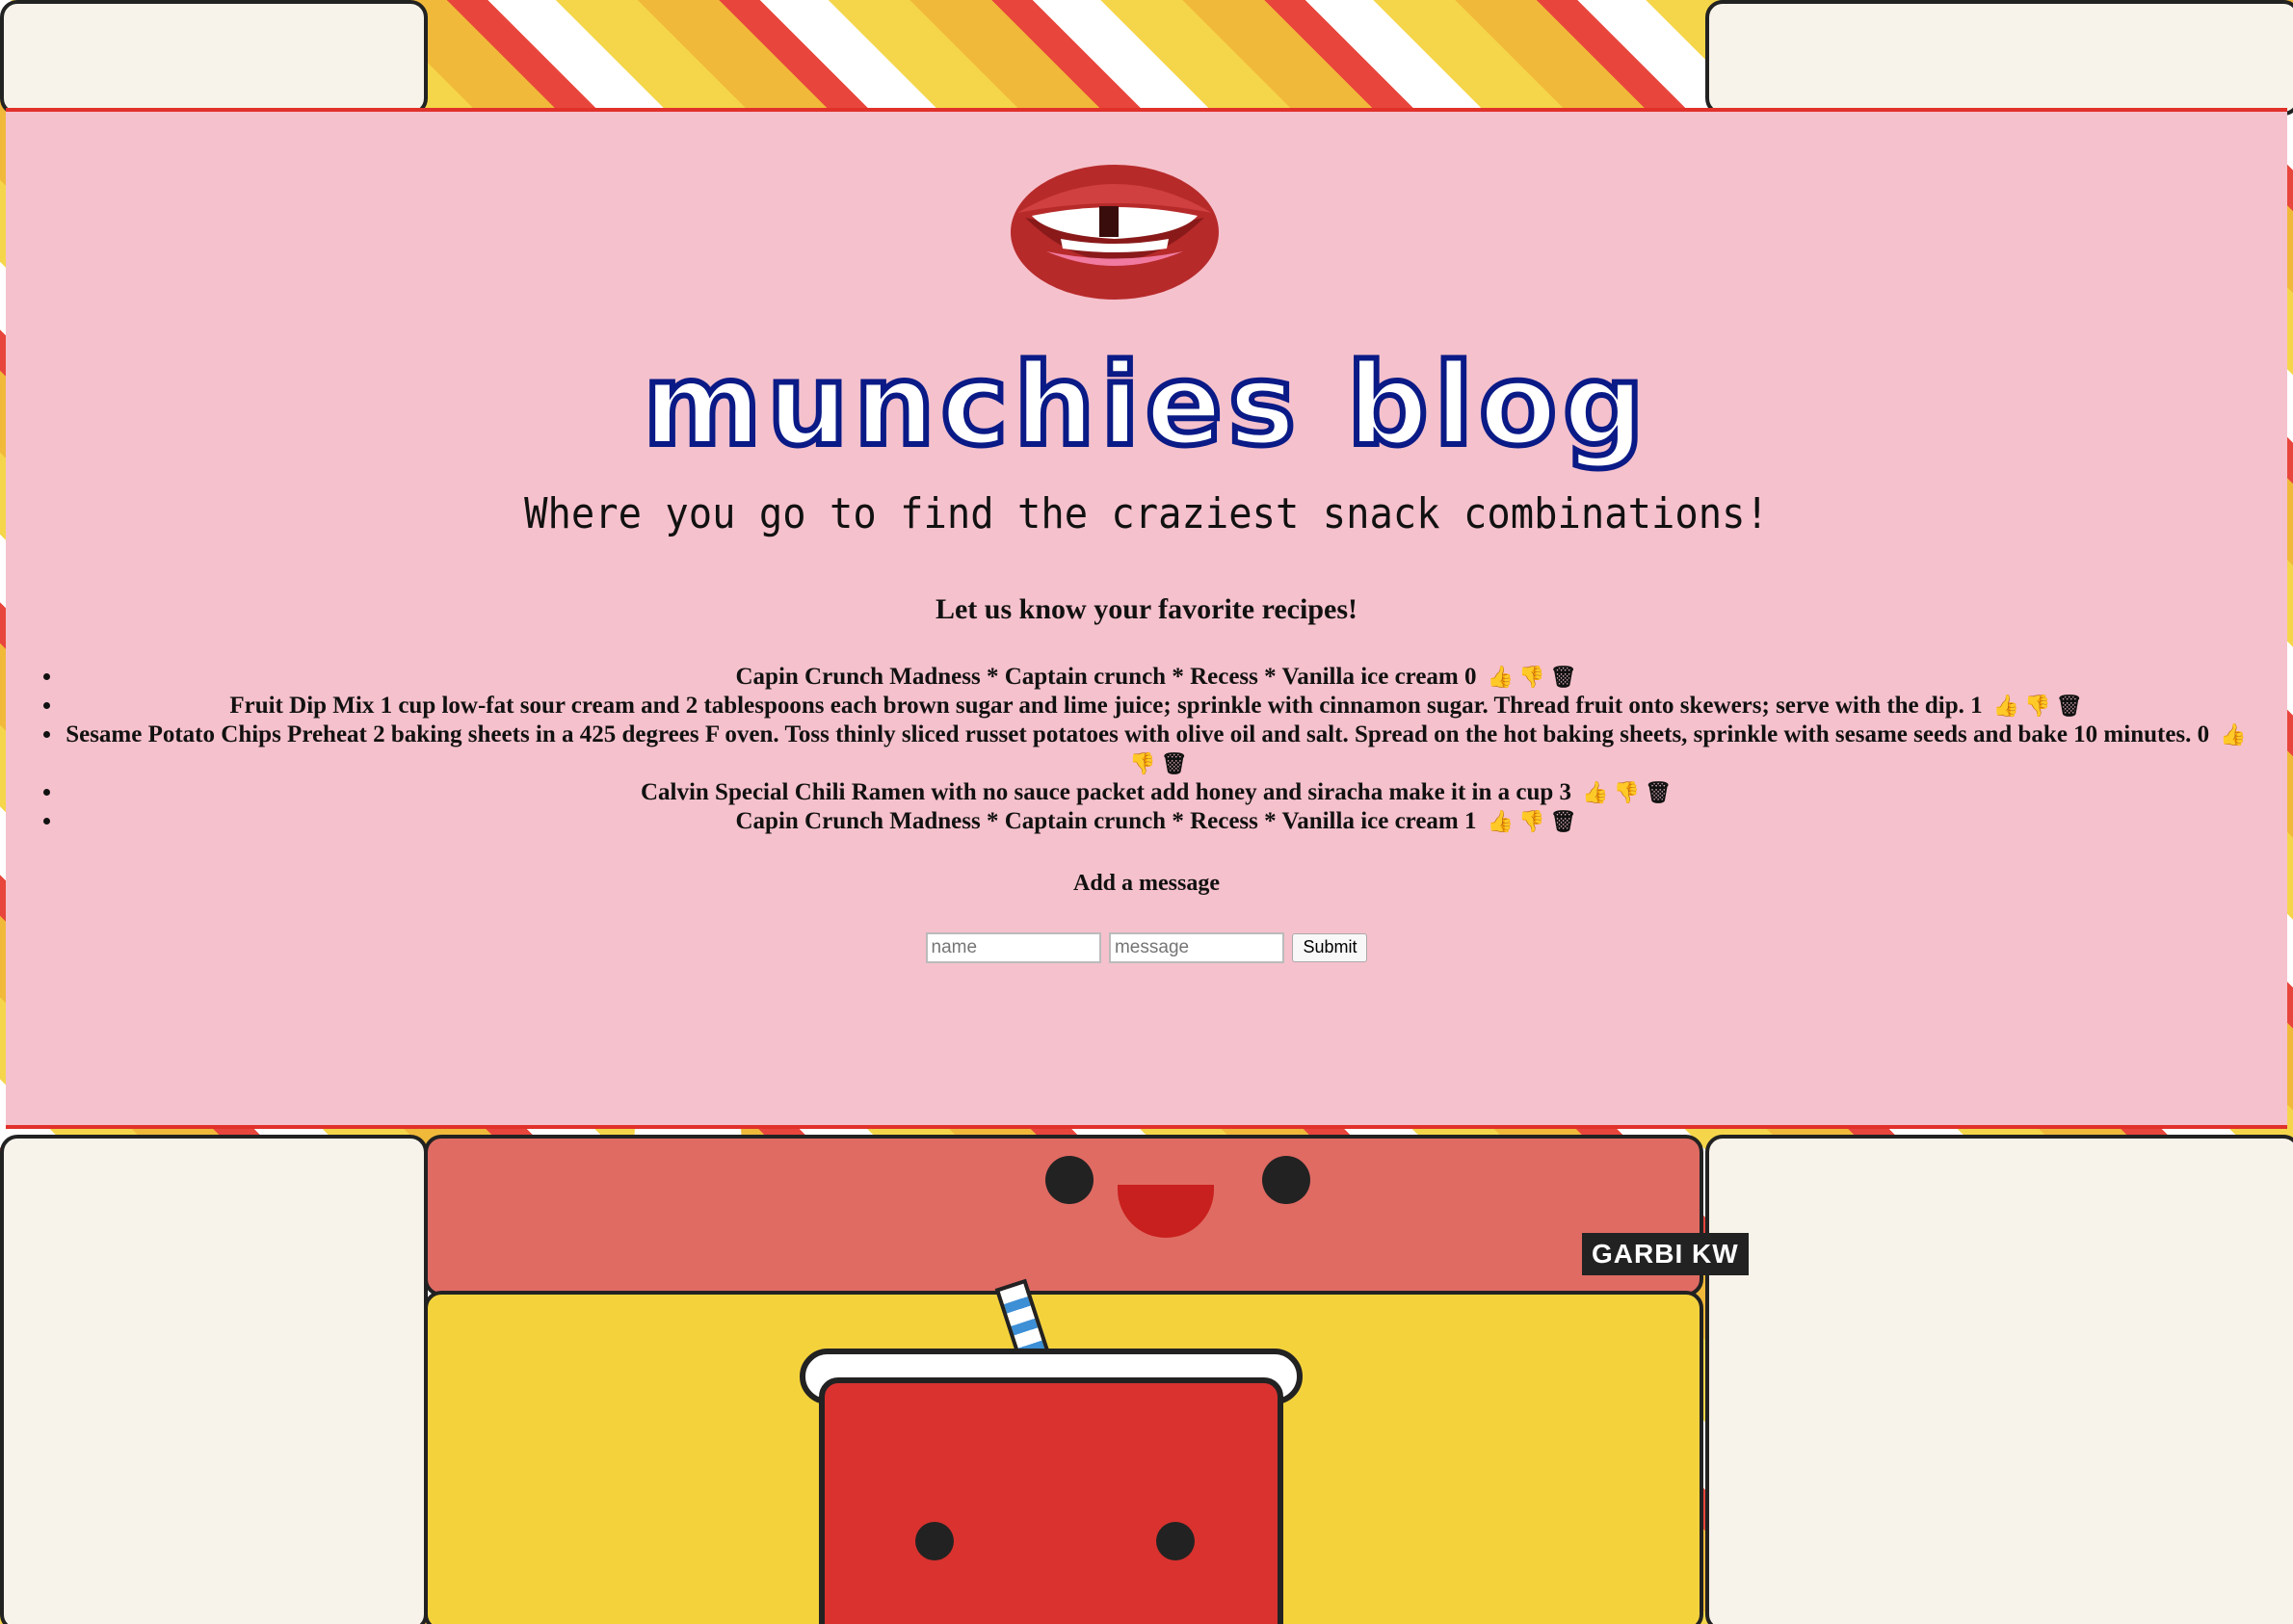  I want to click on add-message-heading: Add a message, so click(1146, 883).